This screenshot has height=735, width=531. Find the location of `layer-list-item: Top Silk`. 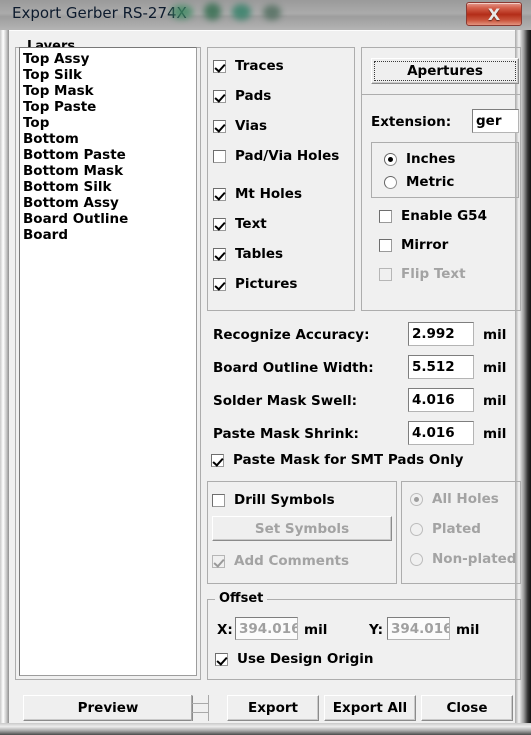

layer-list-item: Top Silk is located at coordinates (109, 75).